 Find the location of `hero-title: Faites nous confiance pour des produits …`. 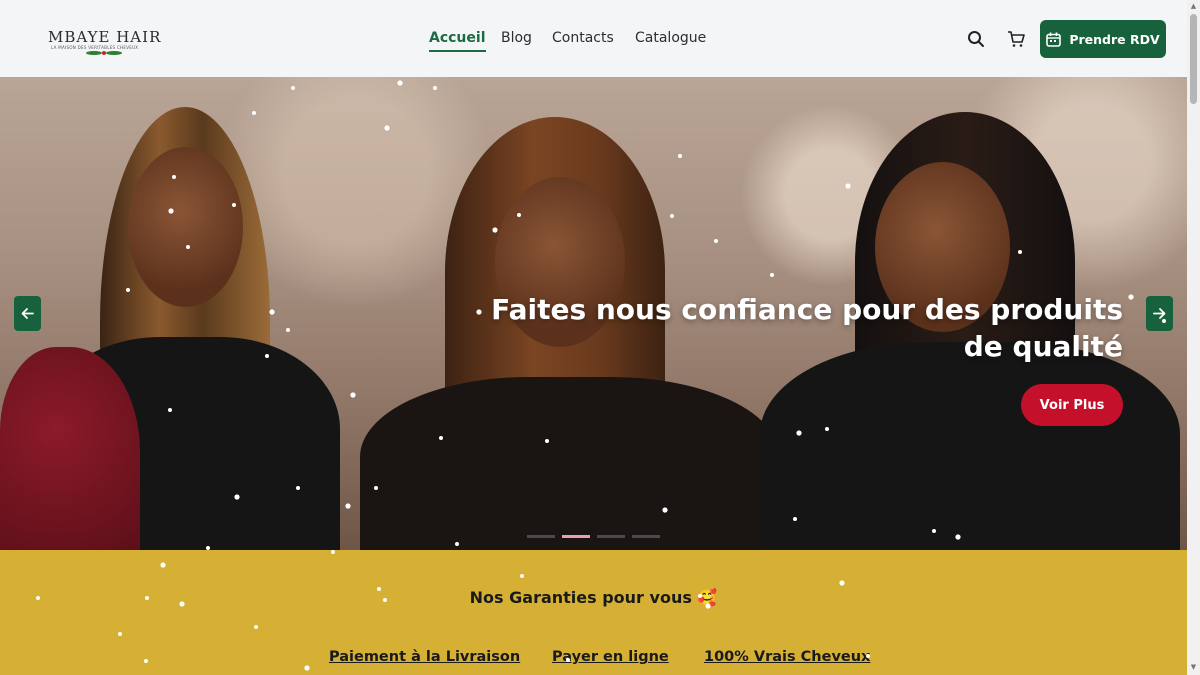

hero-title: Faites nous confiance pour des produits … is located at coordinates (803, 328).